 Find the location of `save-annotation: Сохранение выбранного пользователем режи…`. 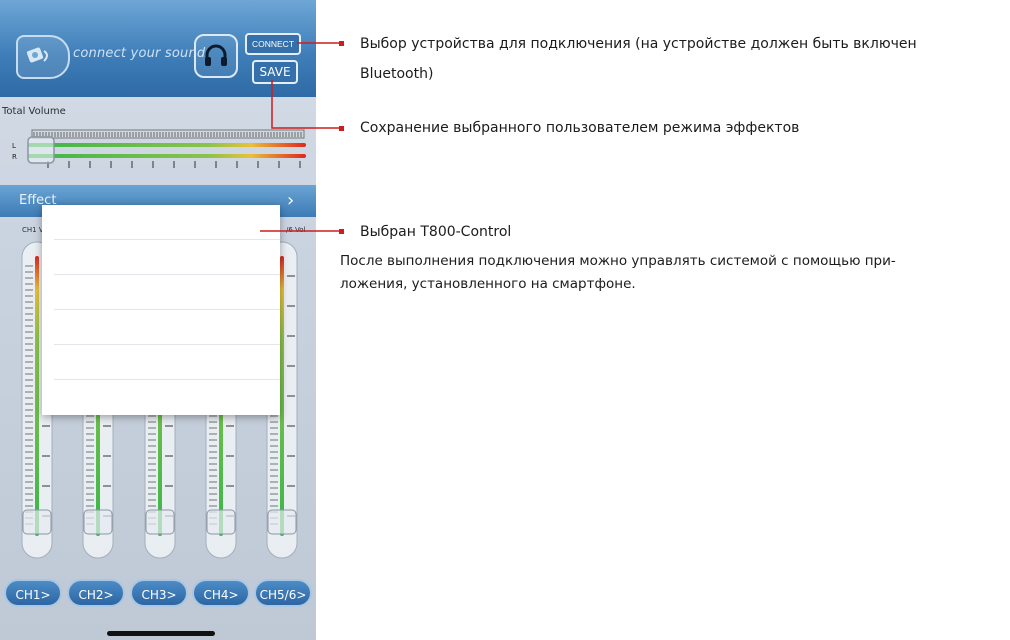

save-annotation: Сохранение выбранного пользователем режи… is located at coordinates (580, 128).